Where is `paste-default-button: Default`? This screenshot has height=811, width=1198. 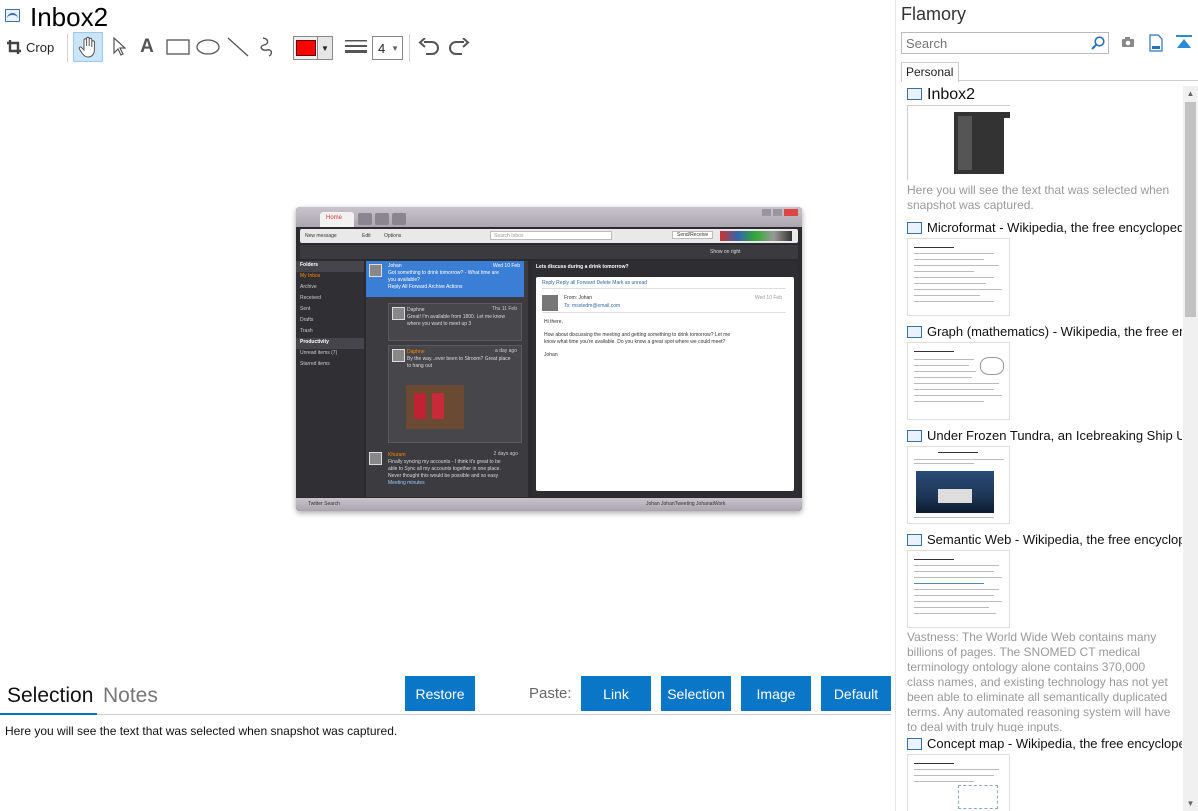 paste-default-button: Default is located at coordinates (856, 693).